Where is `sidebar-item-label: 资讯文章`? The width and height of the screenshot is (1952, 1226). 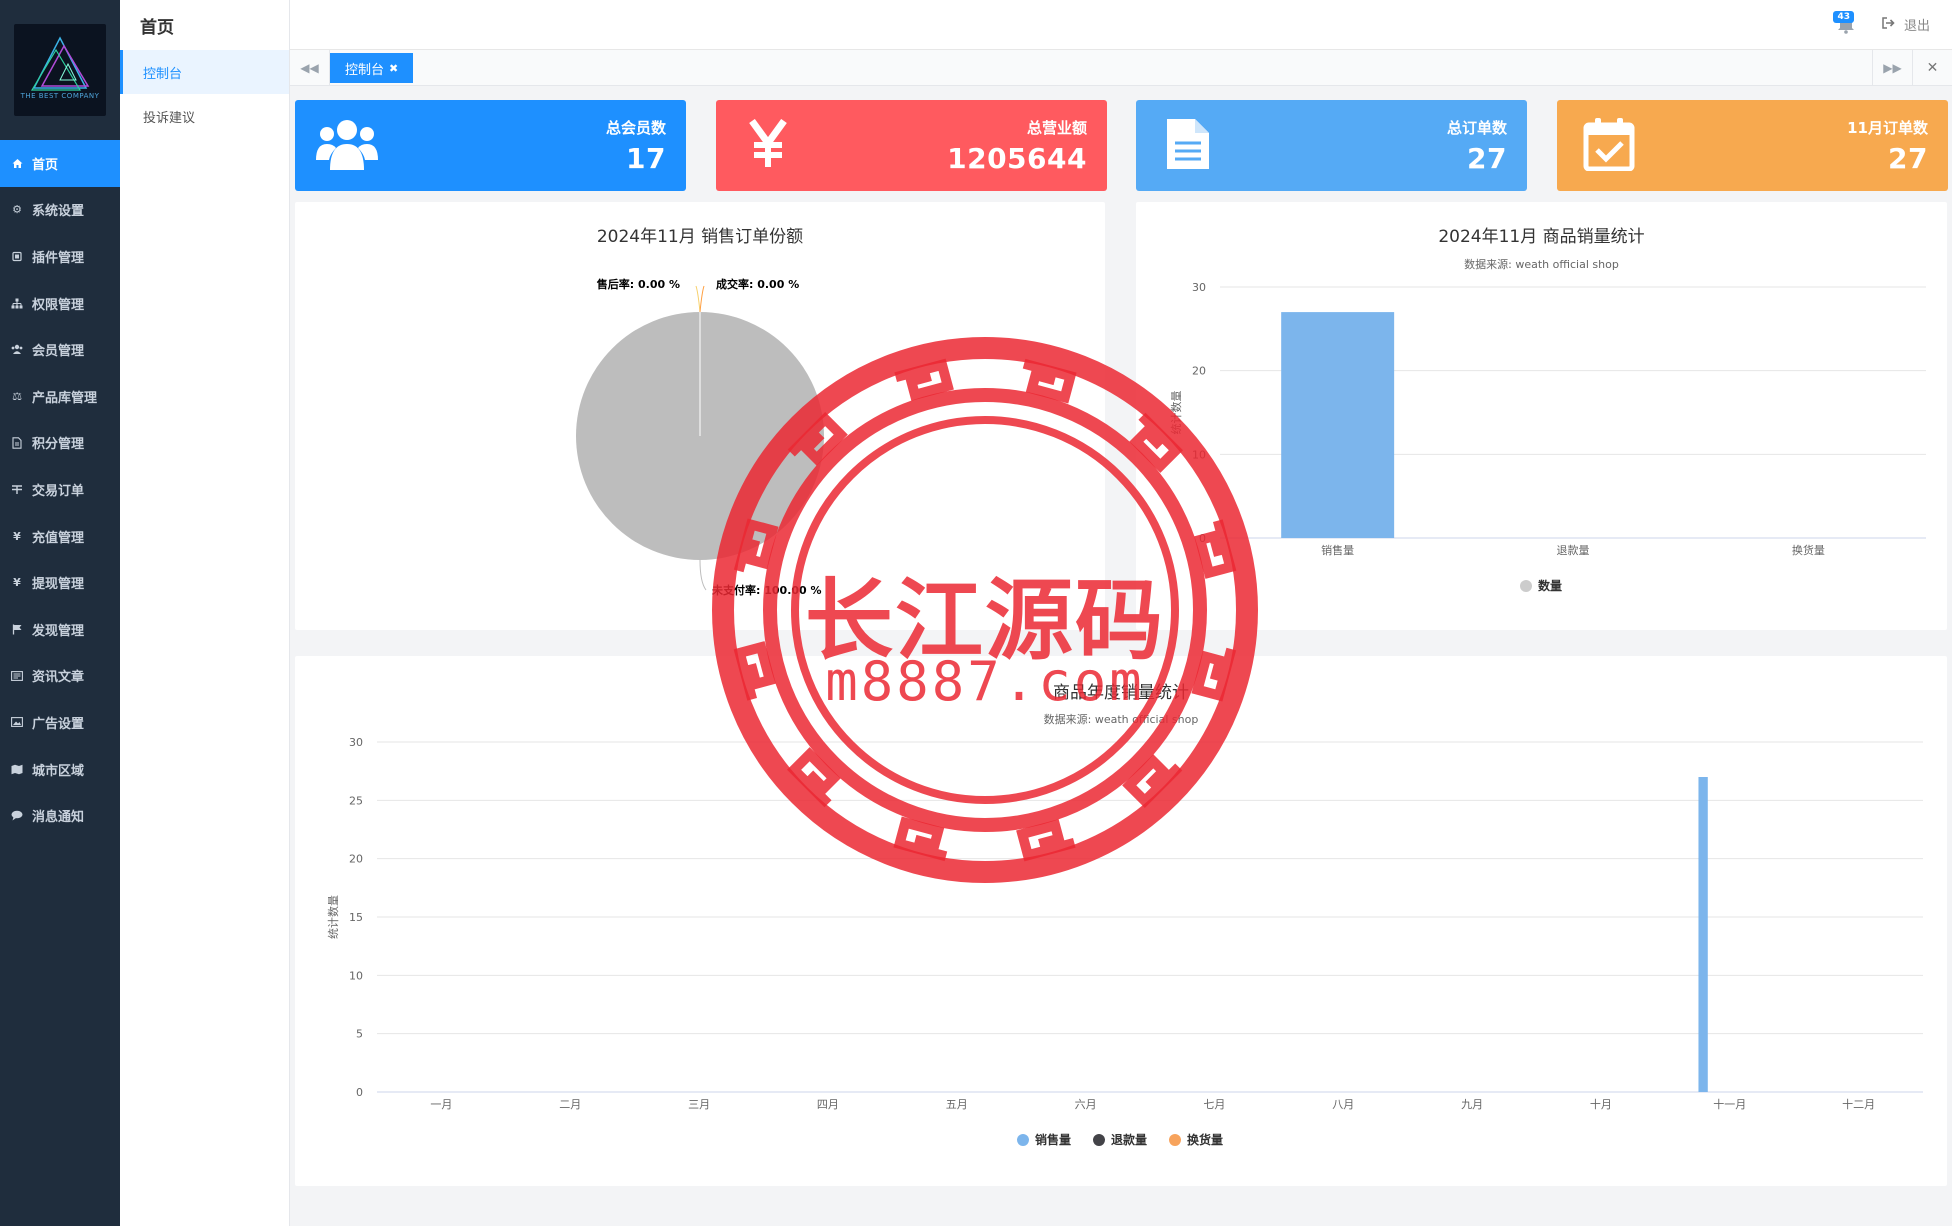
sidebar-item-label: 资讯文章 is located at coordinates (58, 678).